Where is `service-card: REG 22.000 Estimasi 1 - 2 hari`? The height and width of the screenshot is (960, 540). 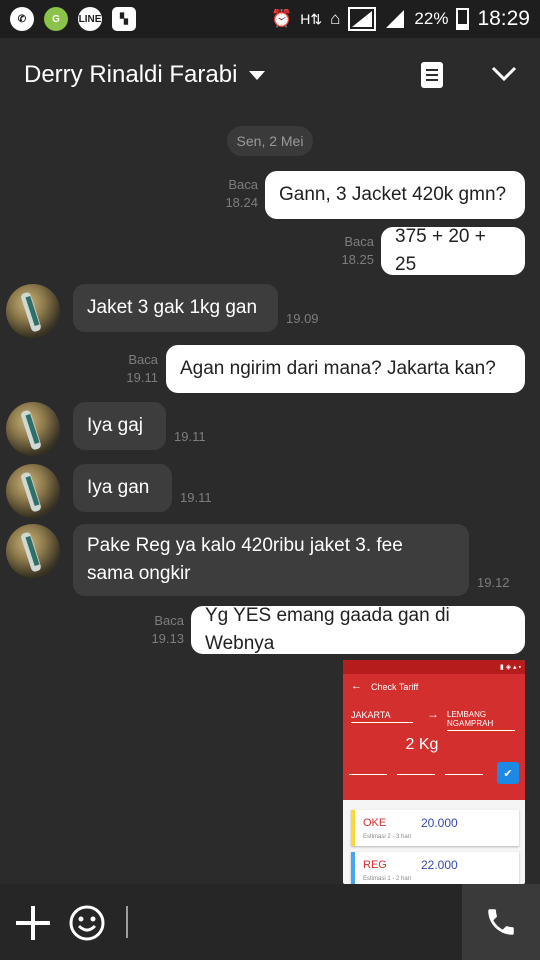
service-card: REG 22.000 Estimasi 1 - 2 hari is located at coordinates (435, 868).